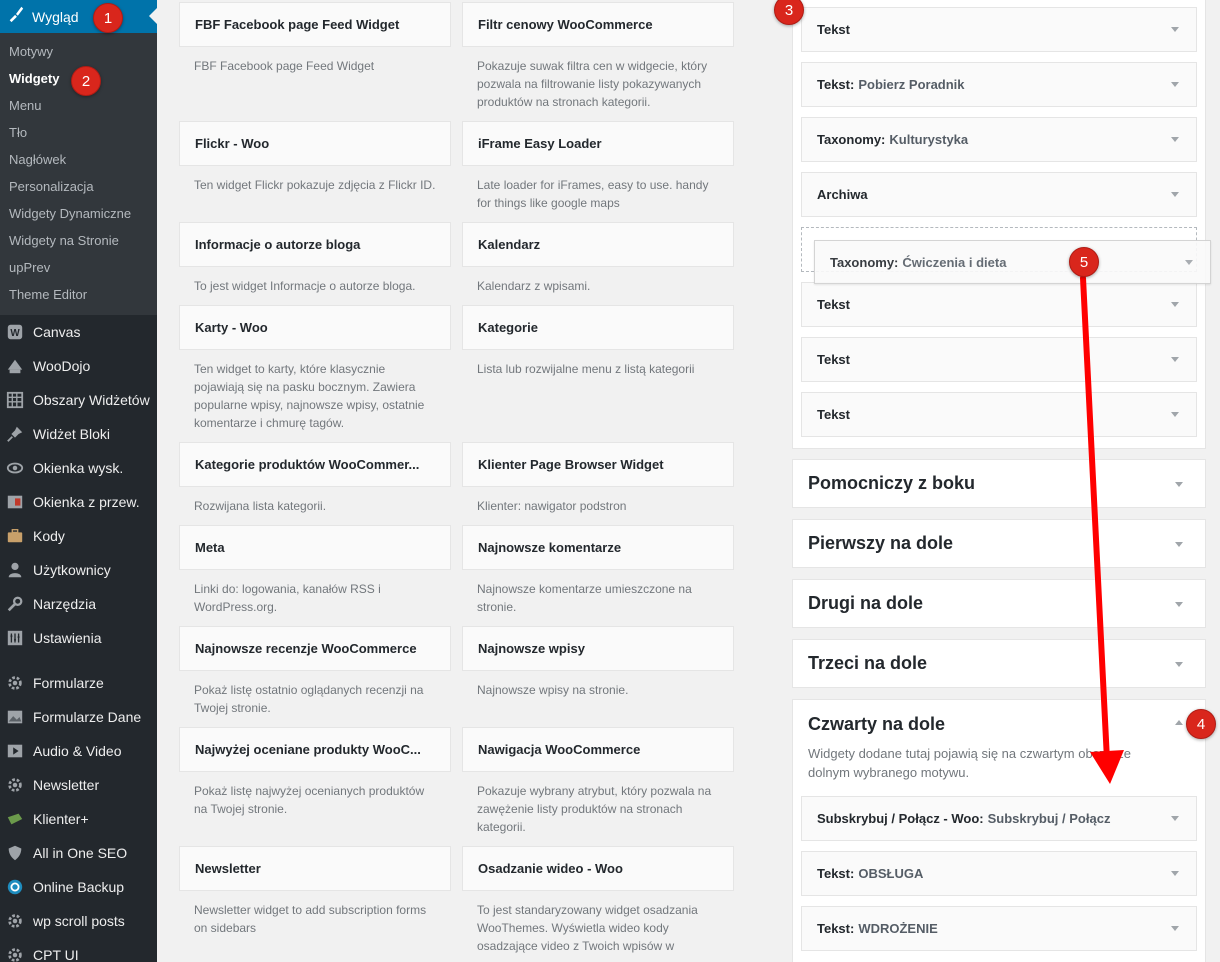  What do you see at coordinates (78, 853) in the screenshot?
I see `menu-item-all-in-one-seo: All in One SEO` at bounding box center [78, 853].